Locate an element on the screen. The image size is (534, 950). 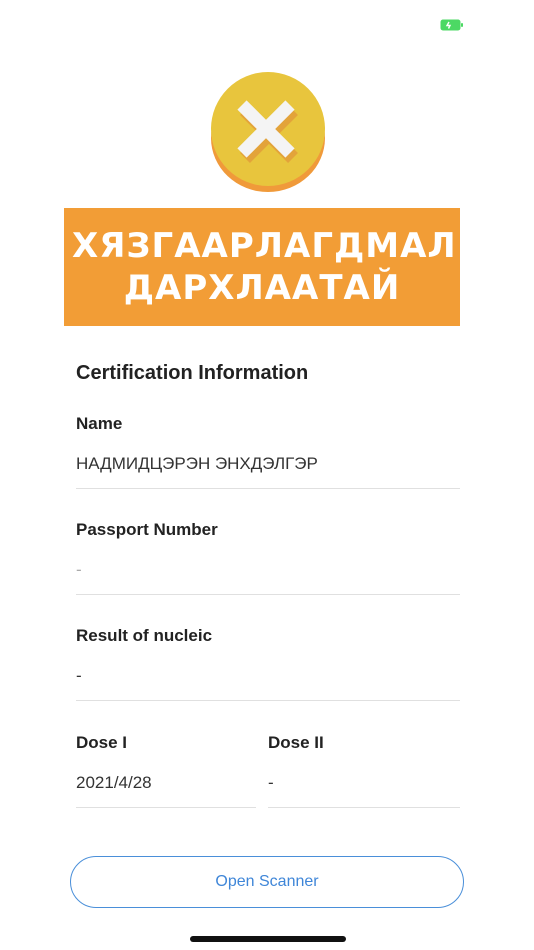
dose1-value: 2021/4/28 is located at coordinates (114, 782).